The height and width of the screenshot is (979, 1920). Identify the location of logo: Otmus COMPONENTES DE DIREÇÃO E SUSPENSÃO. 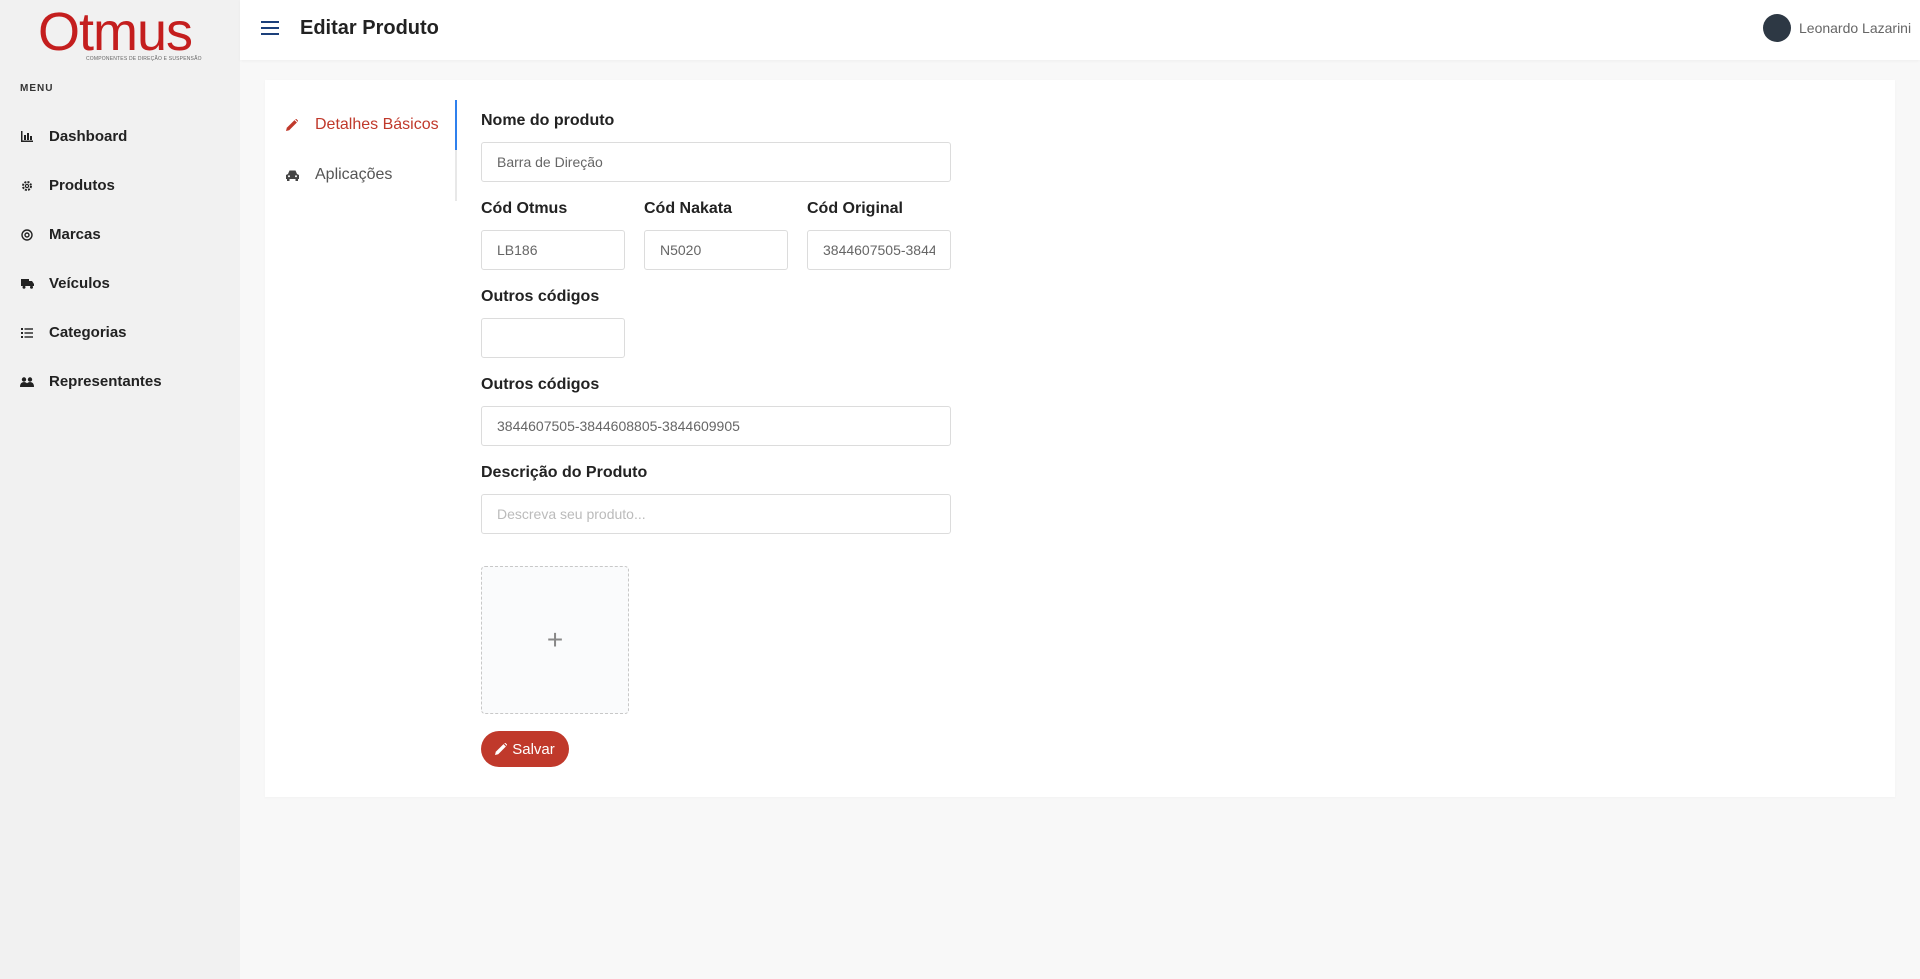
(120, 33).